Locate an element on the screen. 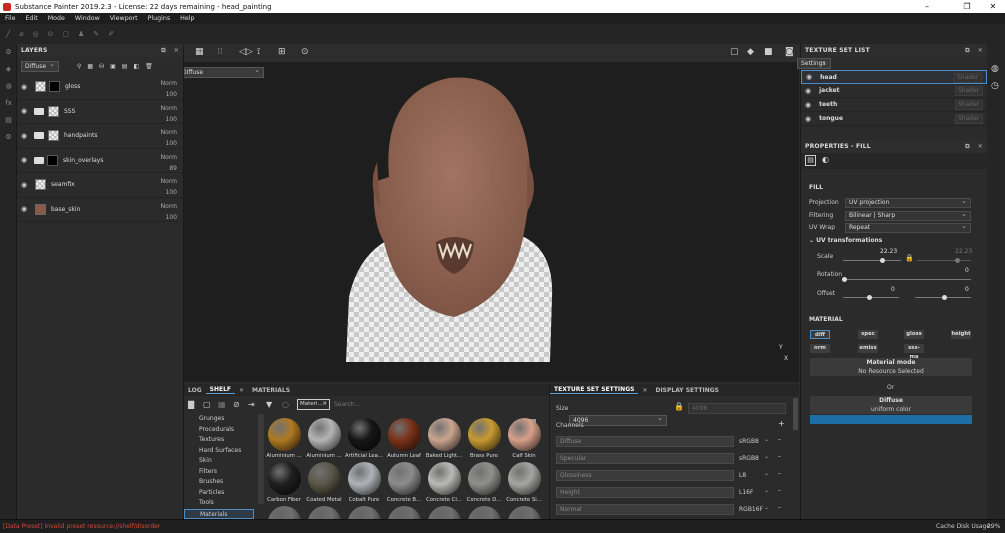 The width and height of the screenshot is (1005, 533). rotation-slider-knob is located at coordinates (844, 279).